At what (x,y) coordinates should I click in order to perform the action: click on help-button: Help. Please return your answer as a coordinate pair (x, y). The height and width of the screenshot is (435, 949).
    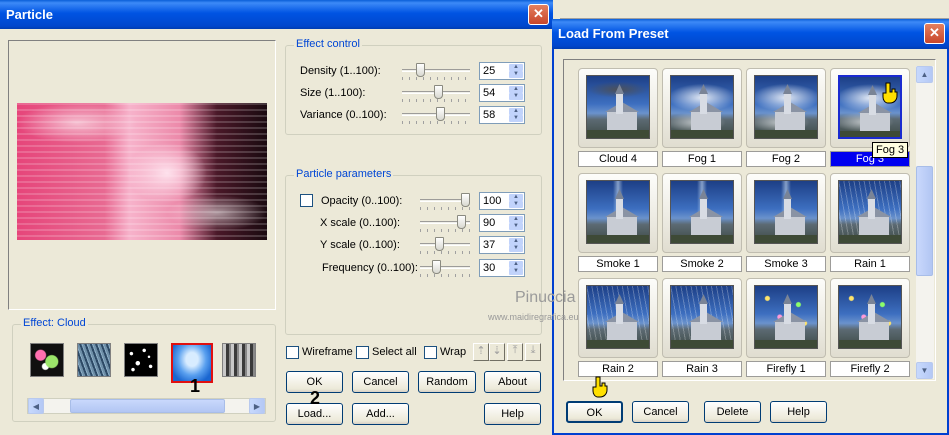
    Looking at the image, I should click on (512, 414).